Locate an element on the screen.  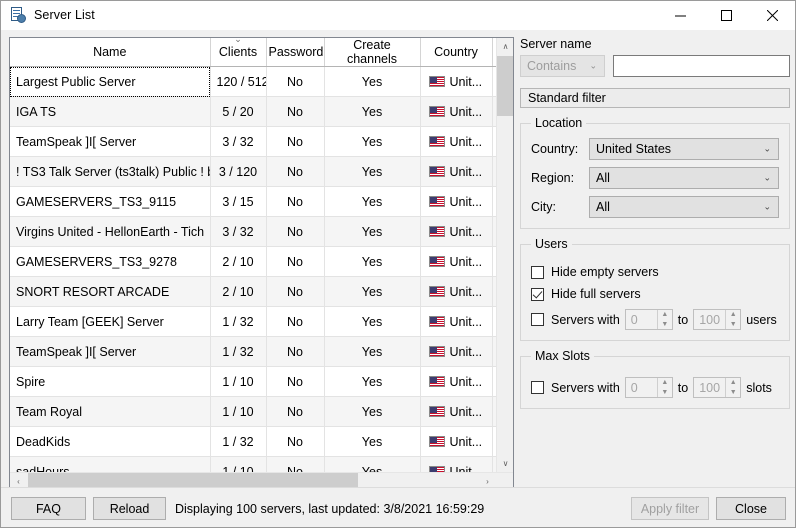
match-mode-combo: Contains ⌄ is located at coordinates (562, 66).